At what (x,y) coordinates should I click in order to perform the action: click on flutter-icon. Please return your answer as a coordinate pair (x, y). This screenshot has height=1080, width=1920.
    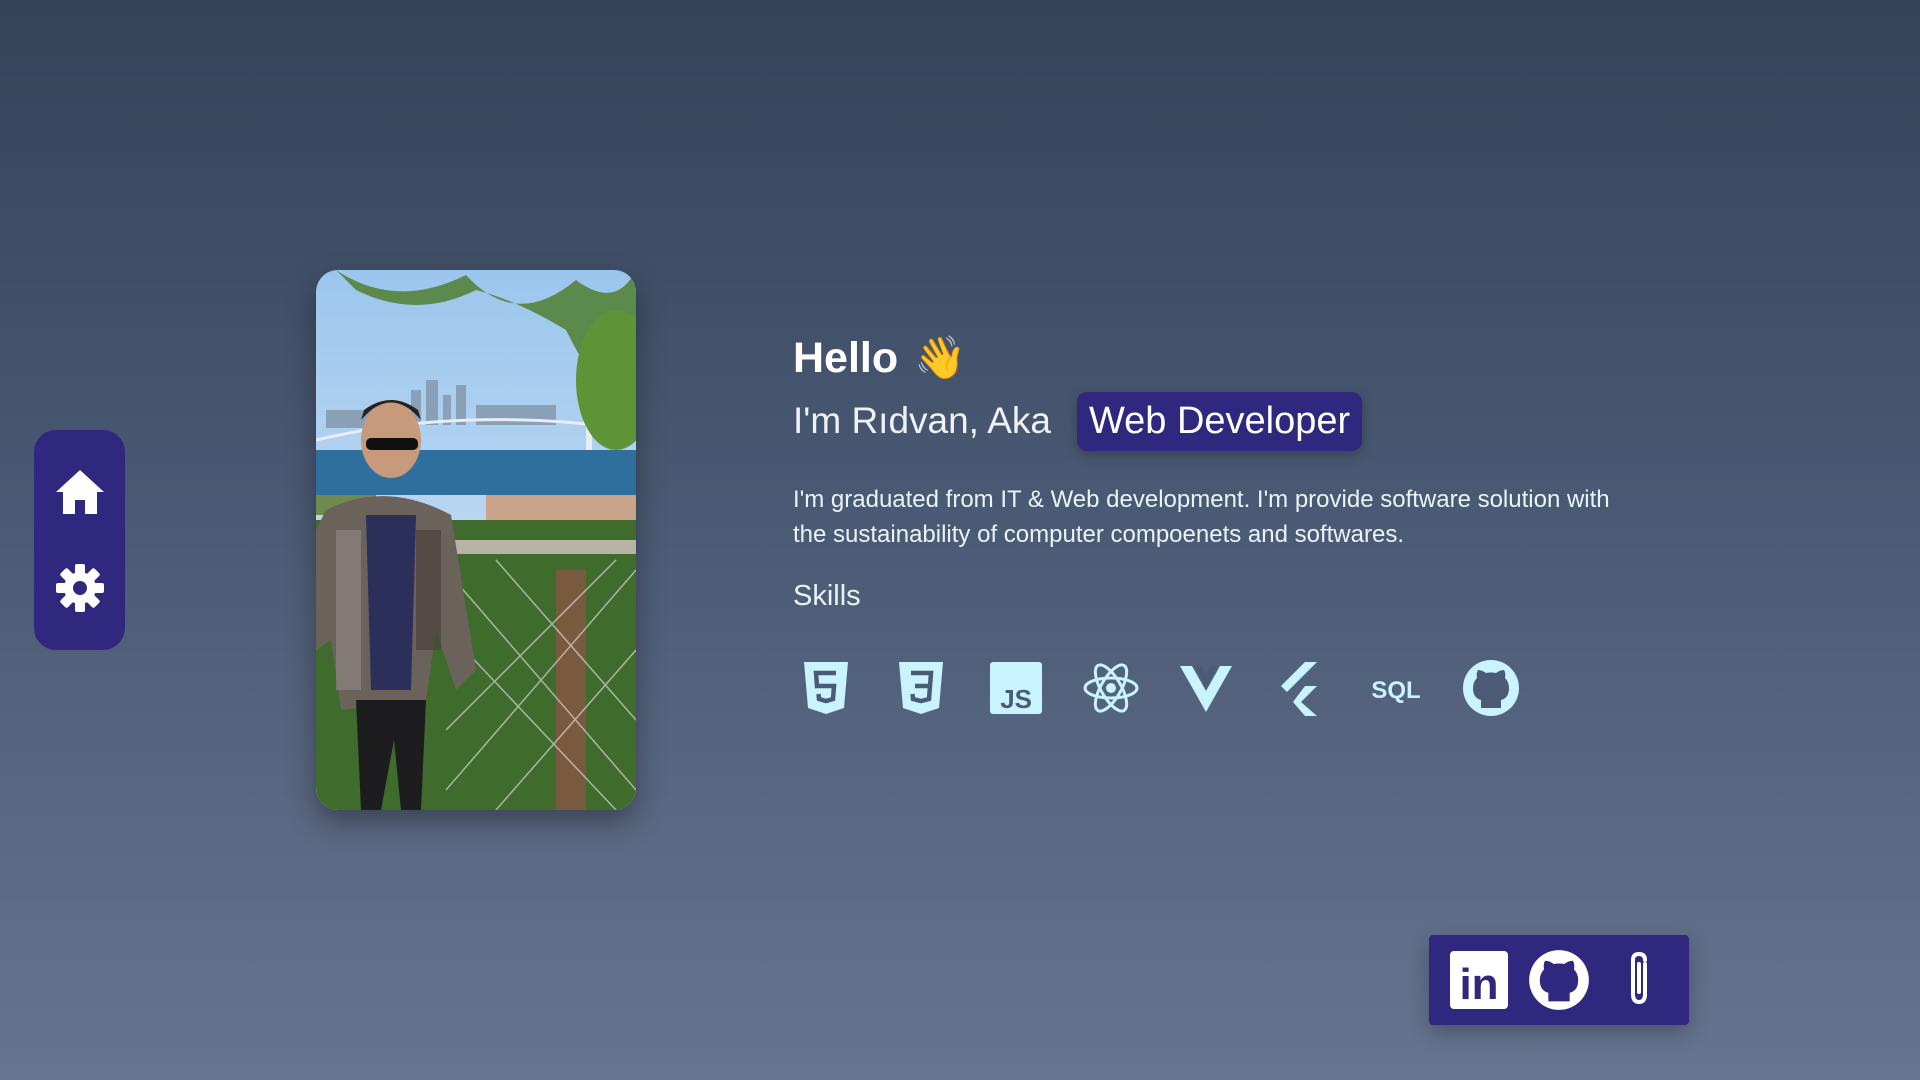
    Looking at the image, I should click on (1298, 688).